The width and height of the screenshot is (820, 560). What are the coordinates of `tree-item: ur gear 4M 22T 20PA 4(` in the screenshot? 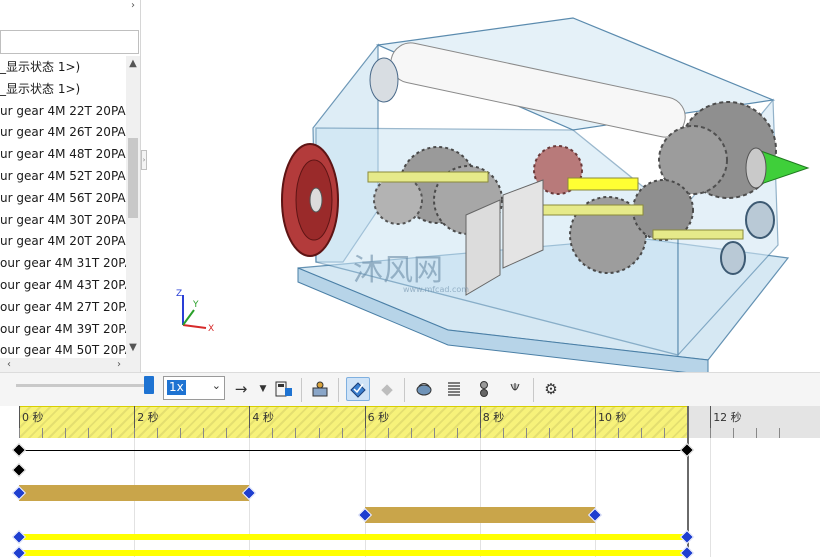 It's located at (70, 111).